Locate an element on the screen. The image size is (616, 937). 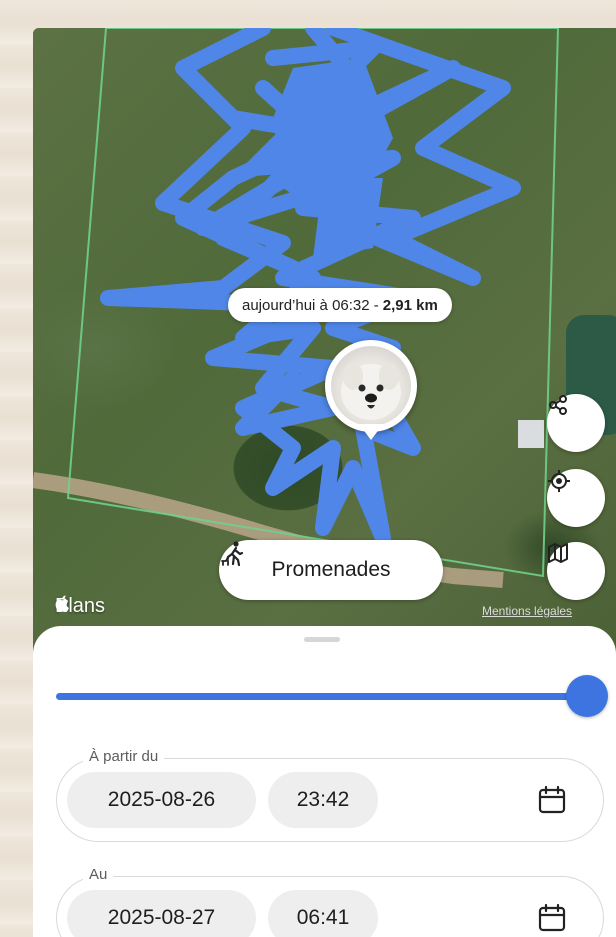
pet-location-pin is located at coordinates (371, 390).